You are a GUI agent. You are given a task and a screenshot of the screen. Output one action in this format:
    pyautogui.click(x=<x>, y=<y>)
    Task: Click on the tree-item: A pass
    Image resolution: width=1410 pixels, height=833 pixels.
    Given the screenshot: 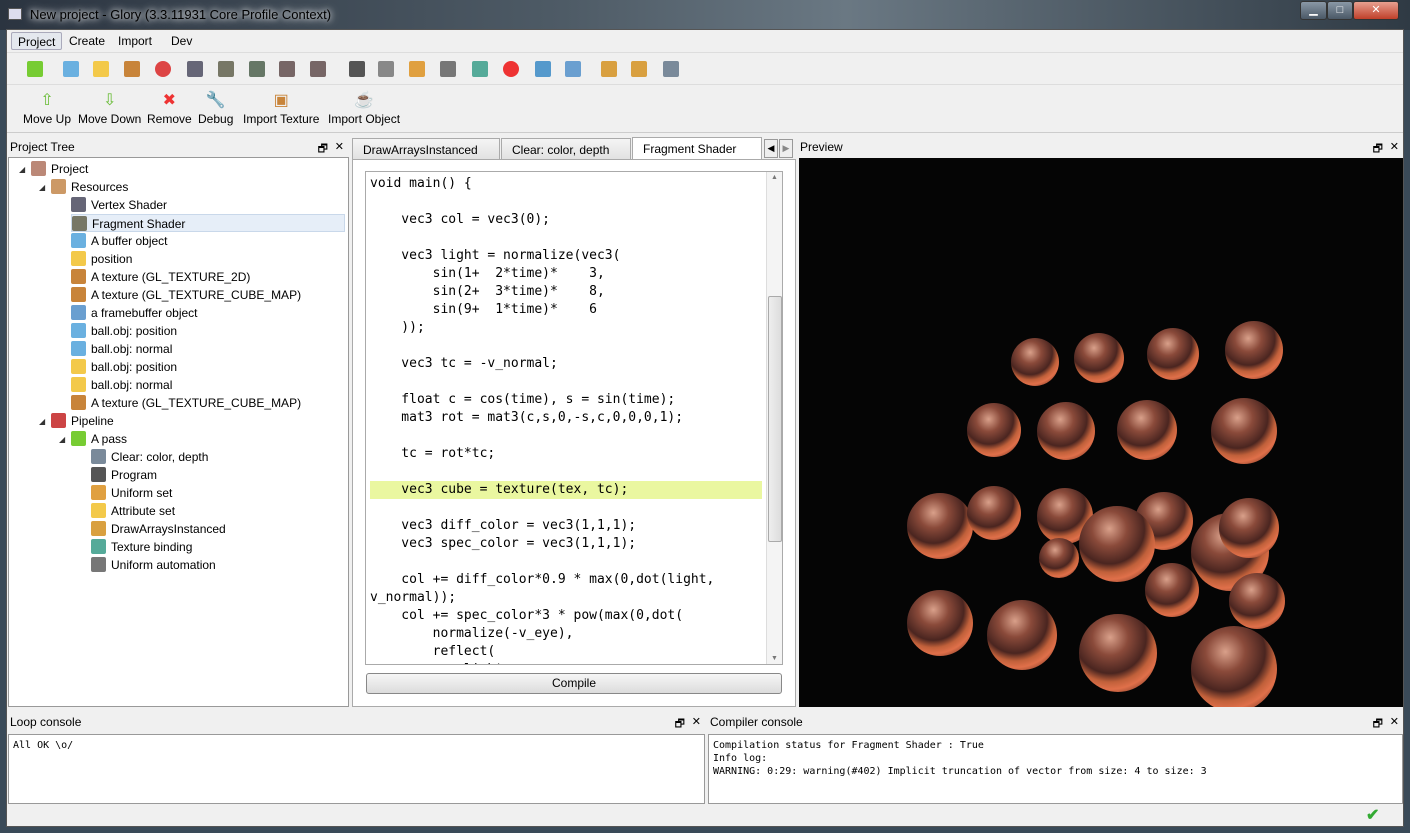 What is the action you would take?
    pyautogui.click(x=99, y=439)
    